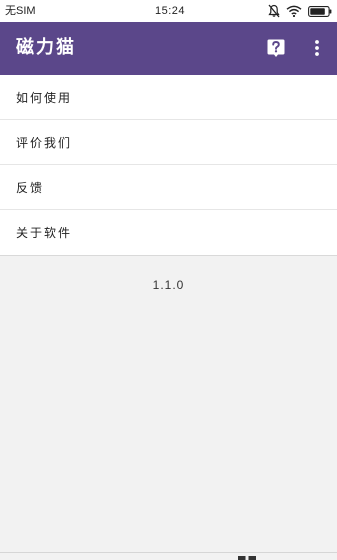 The width and height of the screenshot is (337, 560). I want to click on help-button, so click(276, 48).